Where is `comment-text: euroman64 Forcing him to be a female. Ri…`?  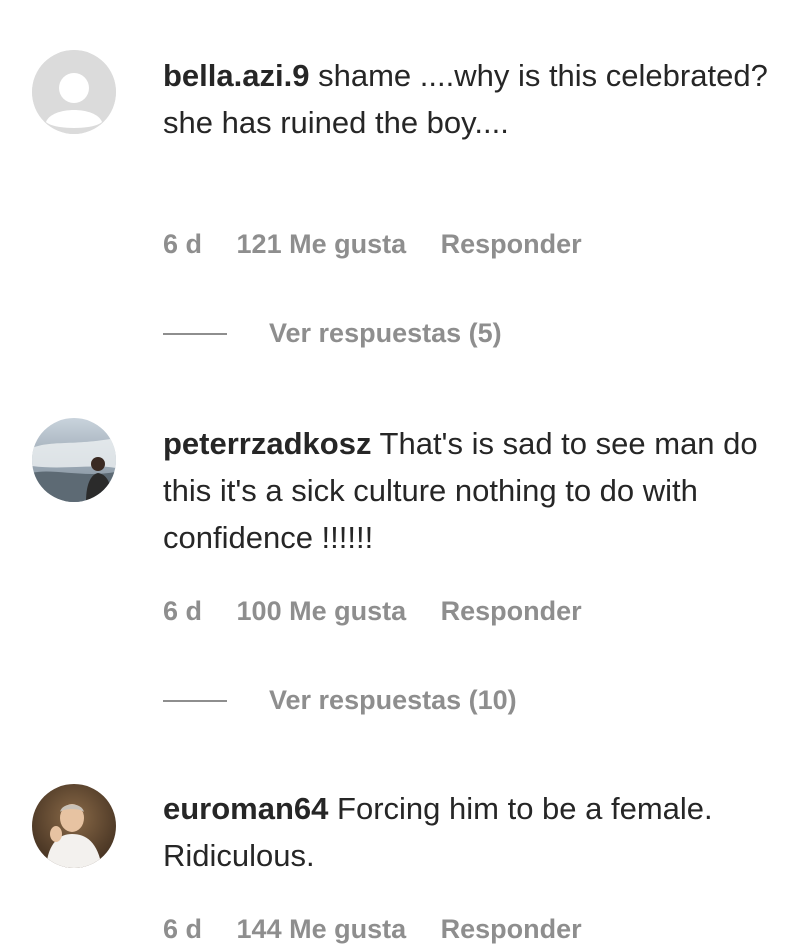 comment-text: euroman64 Forcing him to be a female. Ri… is located at coordinates (468, 832).